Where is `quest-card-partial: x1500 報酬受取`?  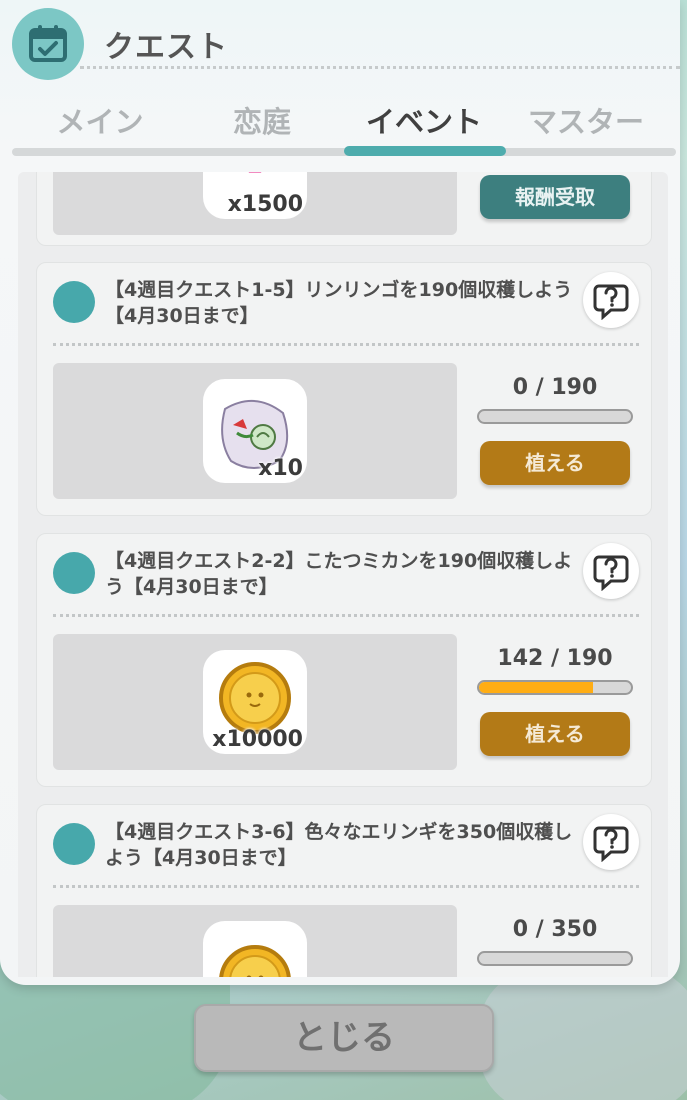
quest-card-partial: x1500 報酬受取 is located at coordinates (344, 209).